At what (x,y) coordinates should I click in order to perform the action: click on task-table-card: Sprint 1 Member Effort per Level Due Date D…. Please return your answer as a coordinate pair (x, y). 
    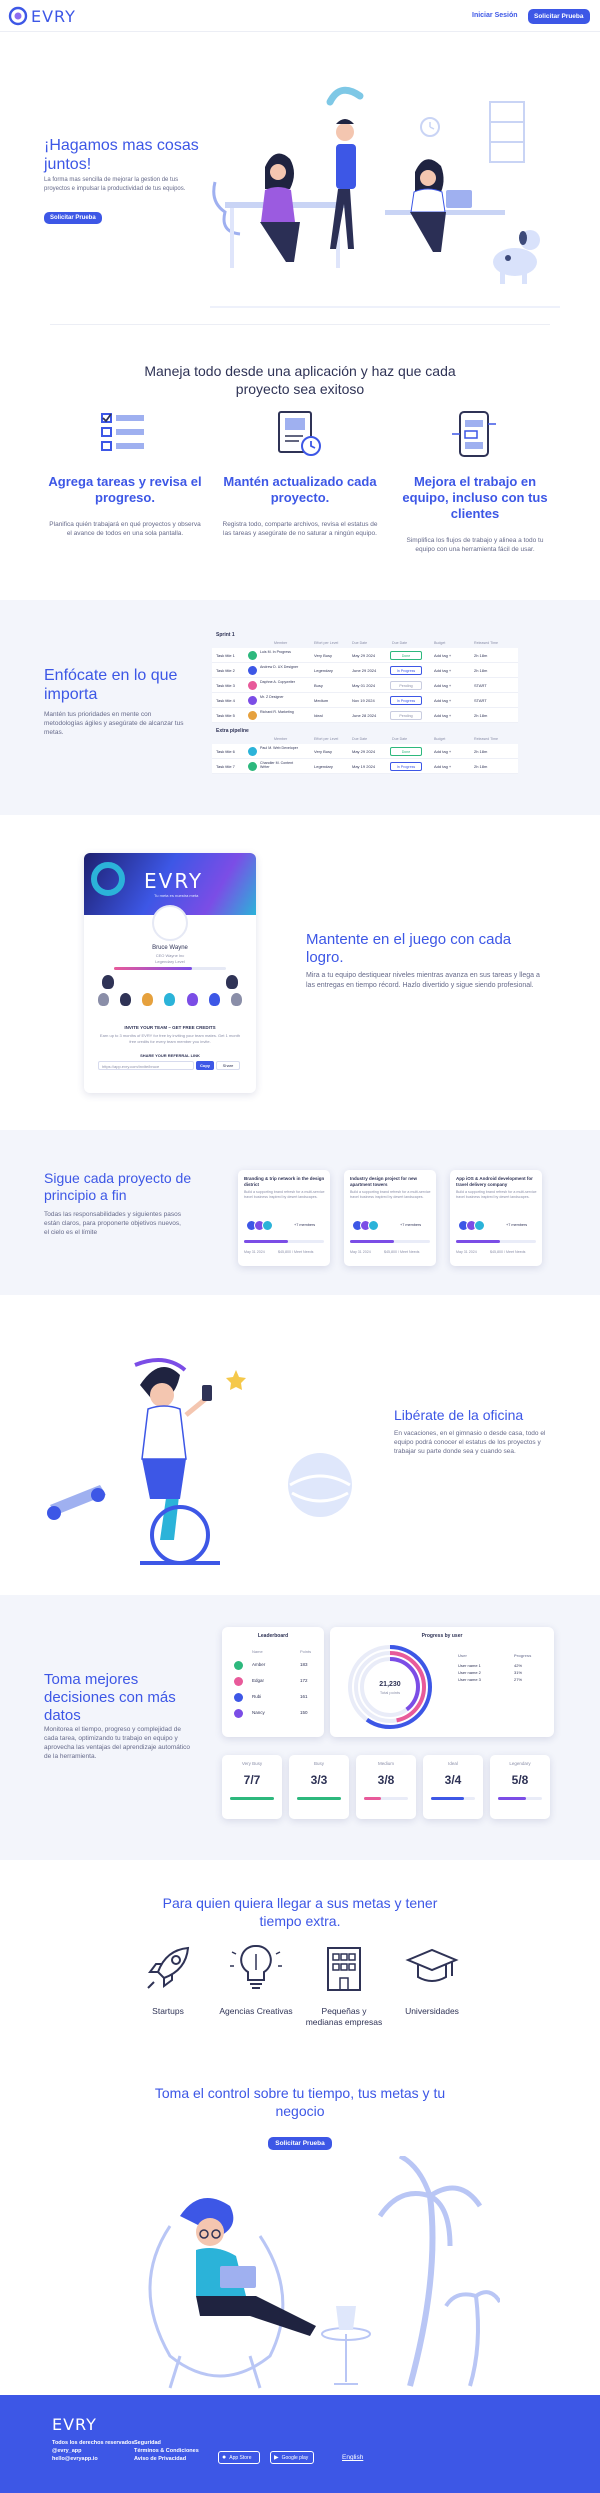
    Looking at the image, I should click on (365, 707).